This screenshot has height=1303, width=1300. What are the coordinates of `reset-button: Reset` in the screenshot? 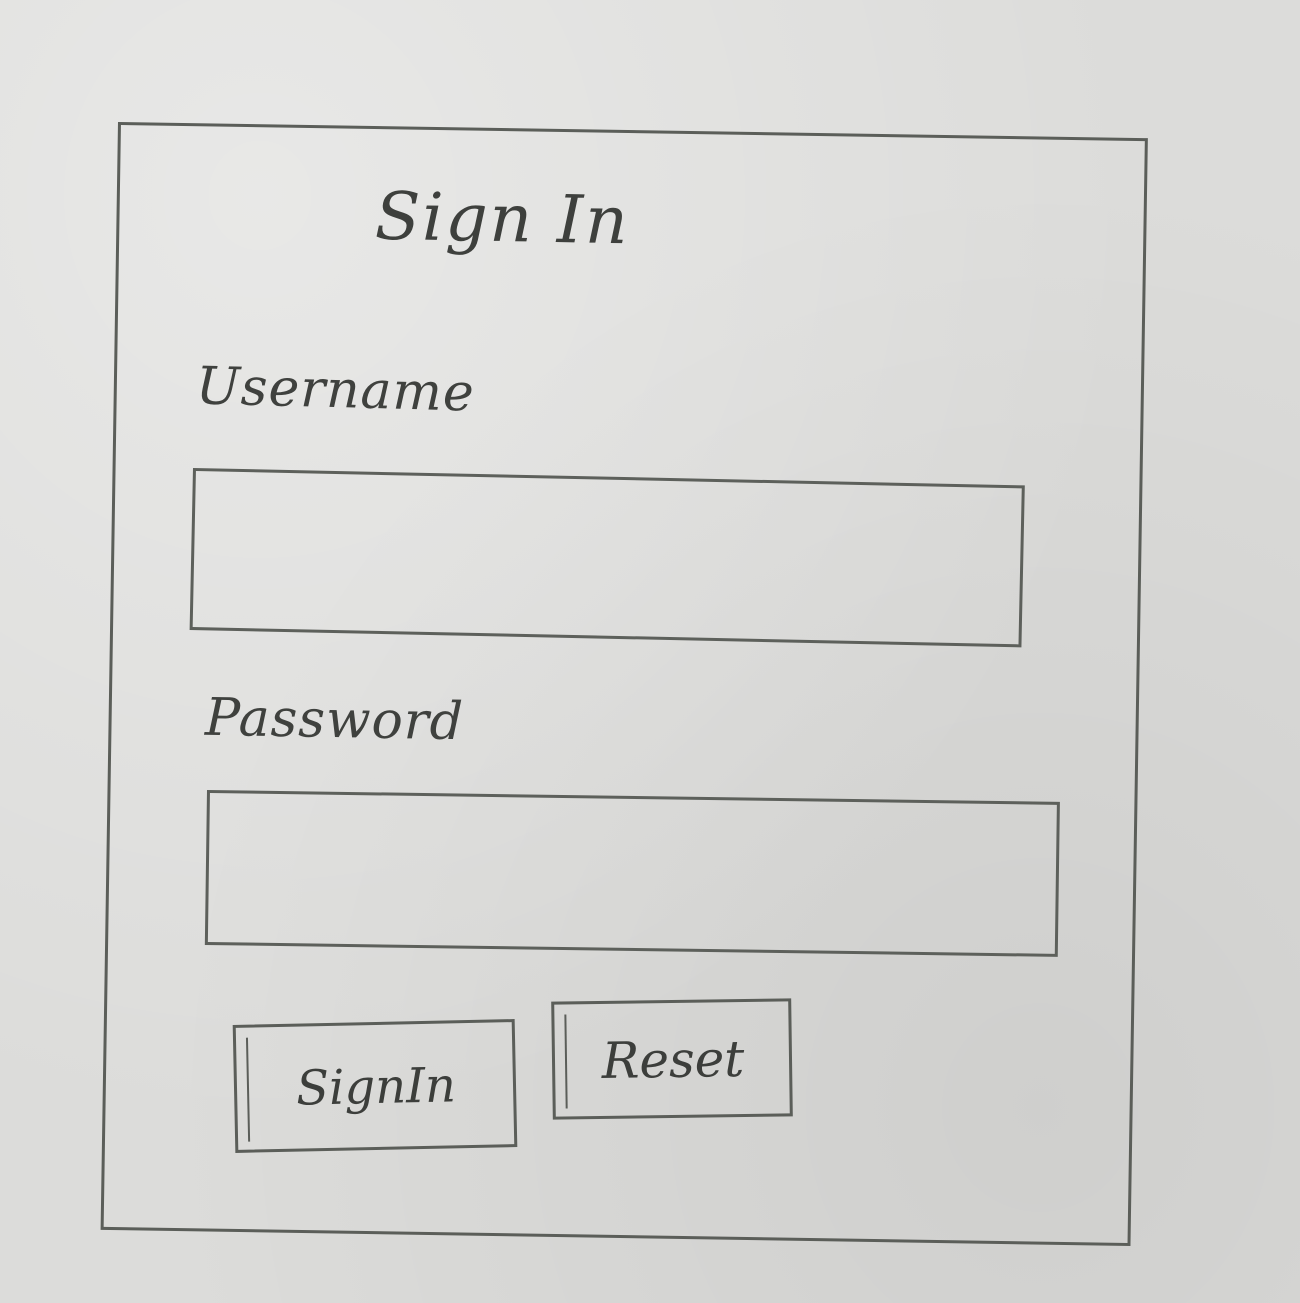 It's located at (672, 1059).